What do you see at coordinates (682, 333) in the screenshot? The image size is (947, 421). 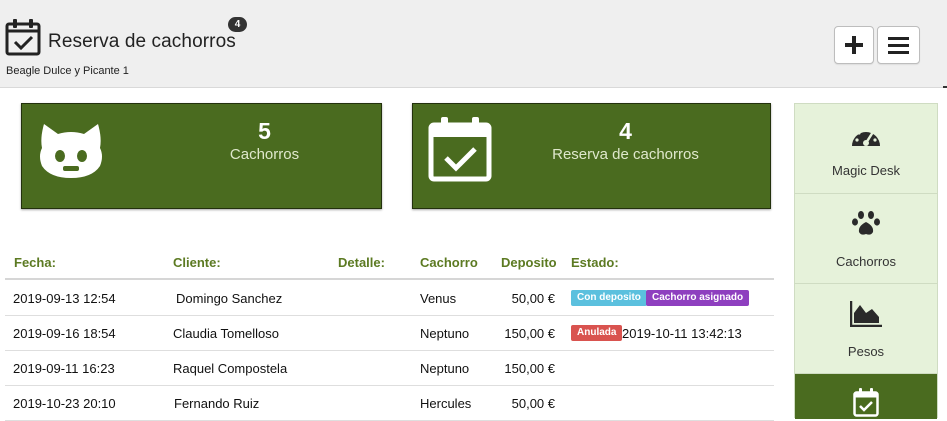 I see `cell-estado-date: 2019-10-11 13:42:13` at bounding box center [682, 333].